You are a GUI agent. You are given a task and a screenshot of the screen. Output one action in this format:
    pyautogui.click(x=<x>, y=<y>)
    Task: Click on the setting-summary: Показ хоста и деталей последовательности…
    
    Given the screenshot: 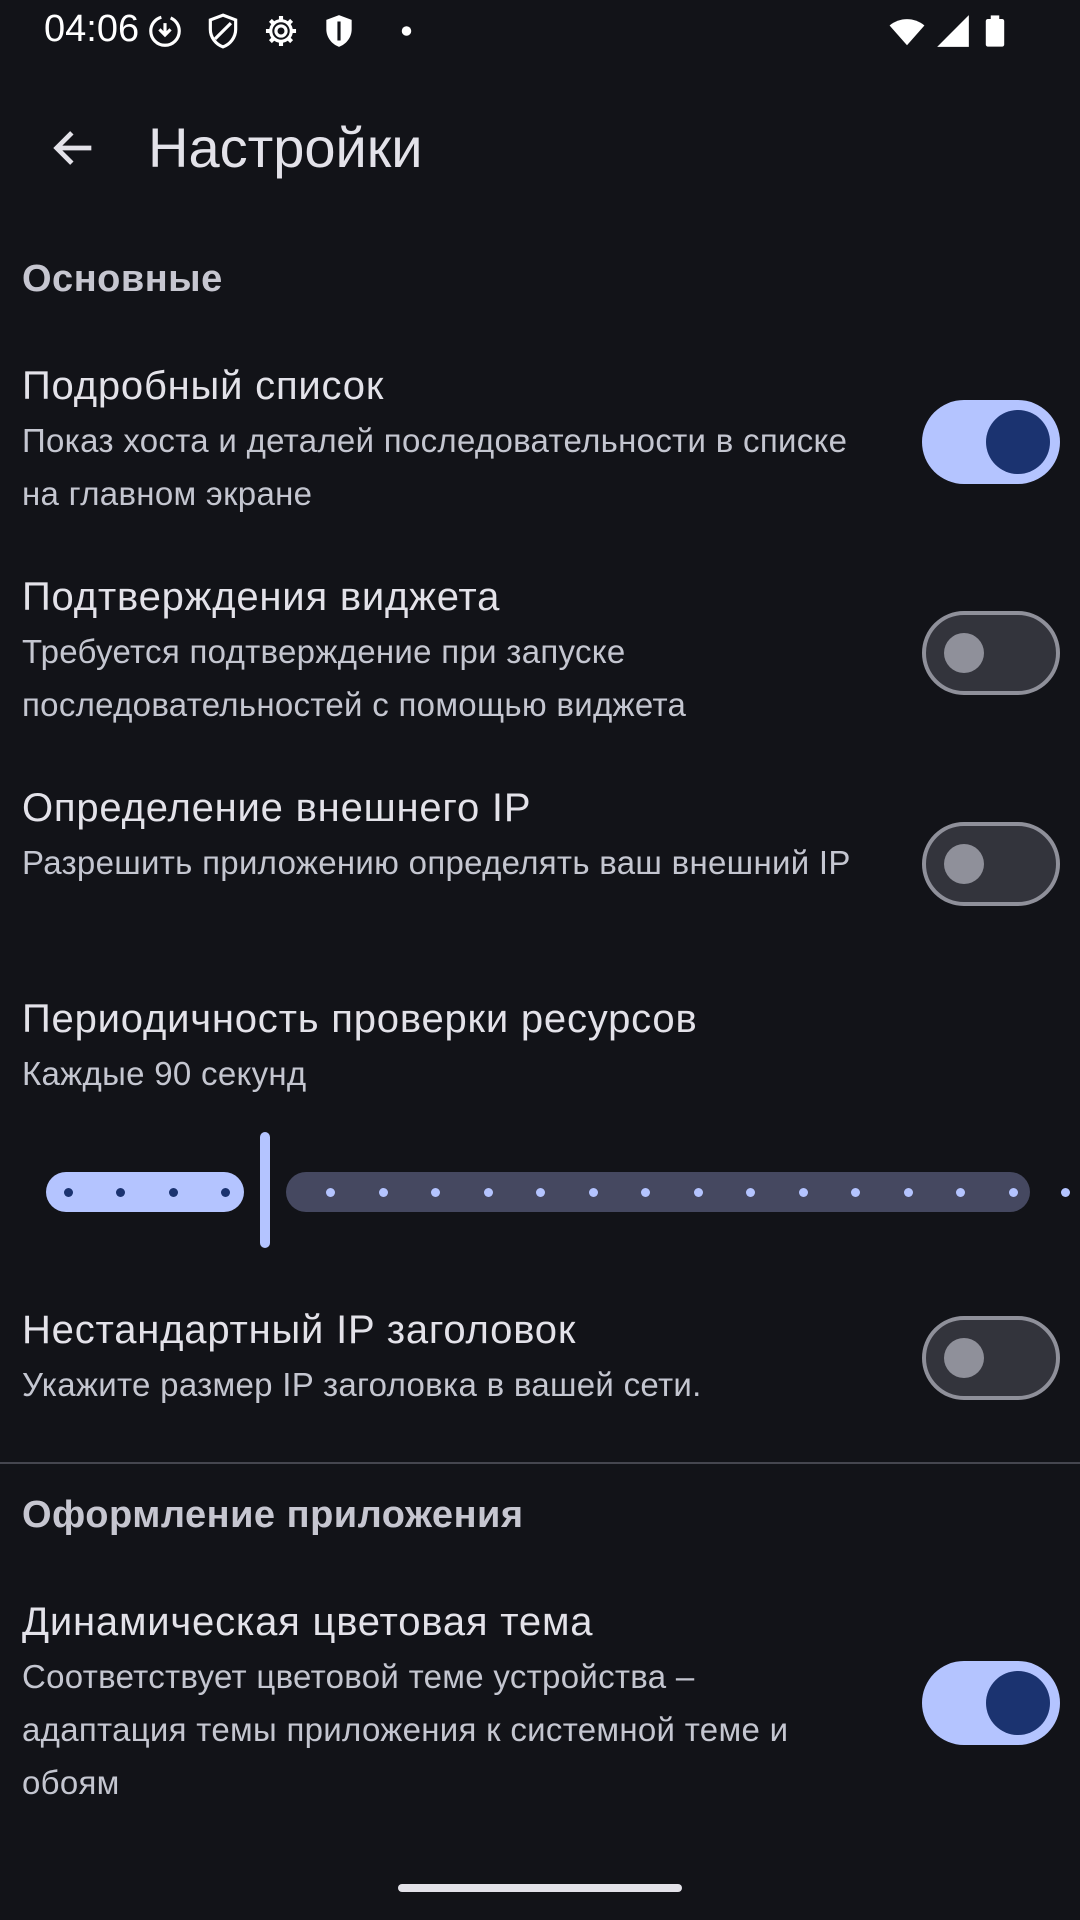 What is the action you would take?
    pyautogui.click(x=435, y=467)
    